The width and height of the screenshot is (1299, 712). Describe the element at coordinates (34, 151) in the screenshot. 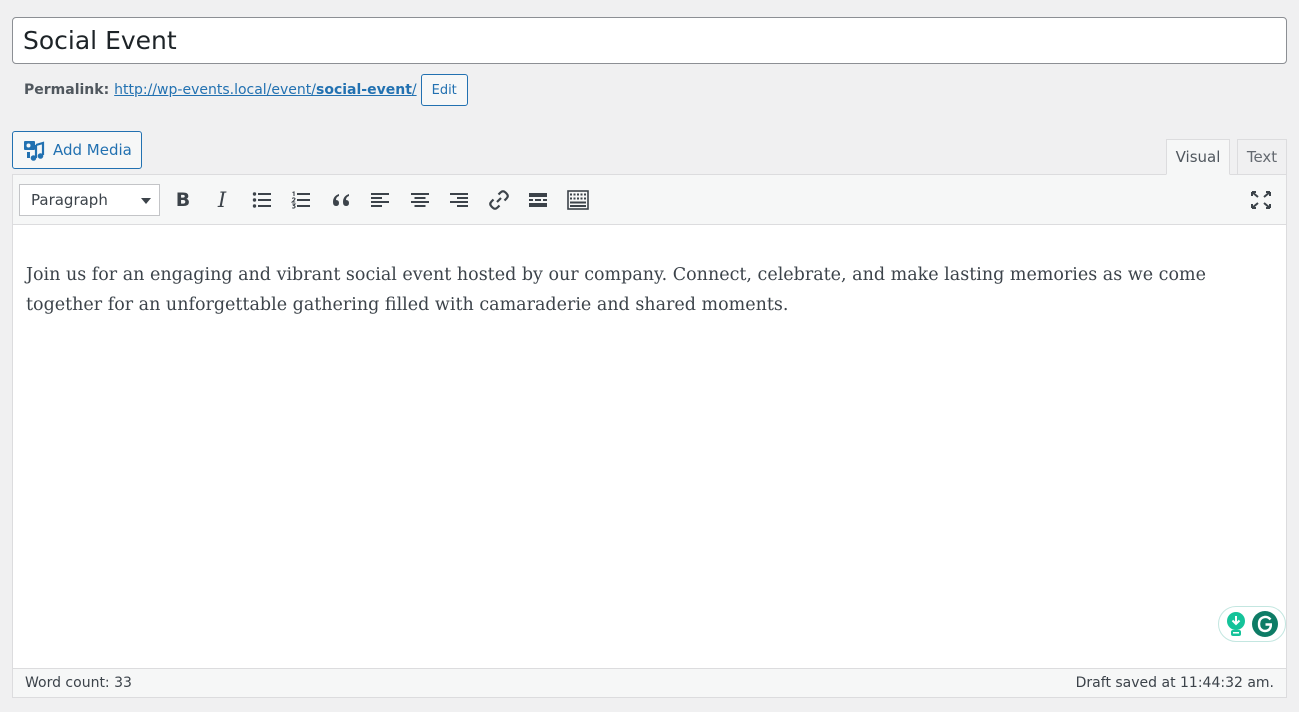

I see `add-media-icon` at that location.